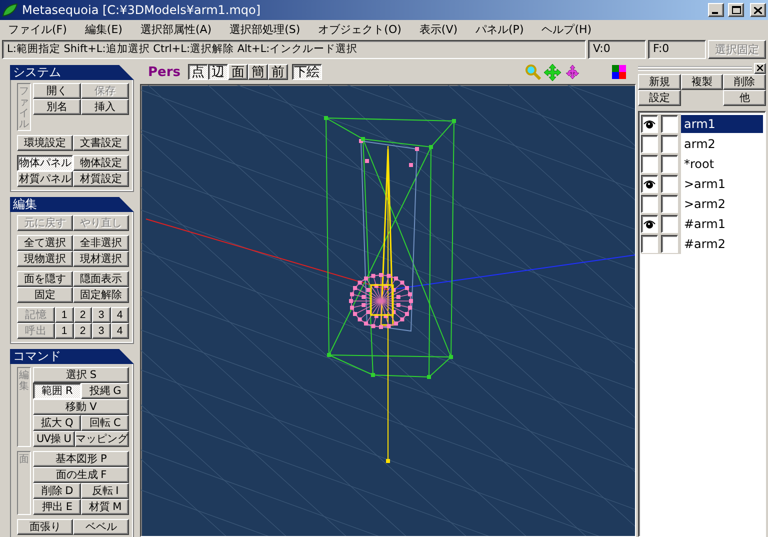 This screenshot has height=537, width=768. What do you see at coordinates (722, 204) in the screenshot?
I see `object-name: >arm2` at bounding box center [722, 204].